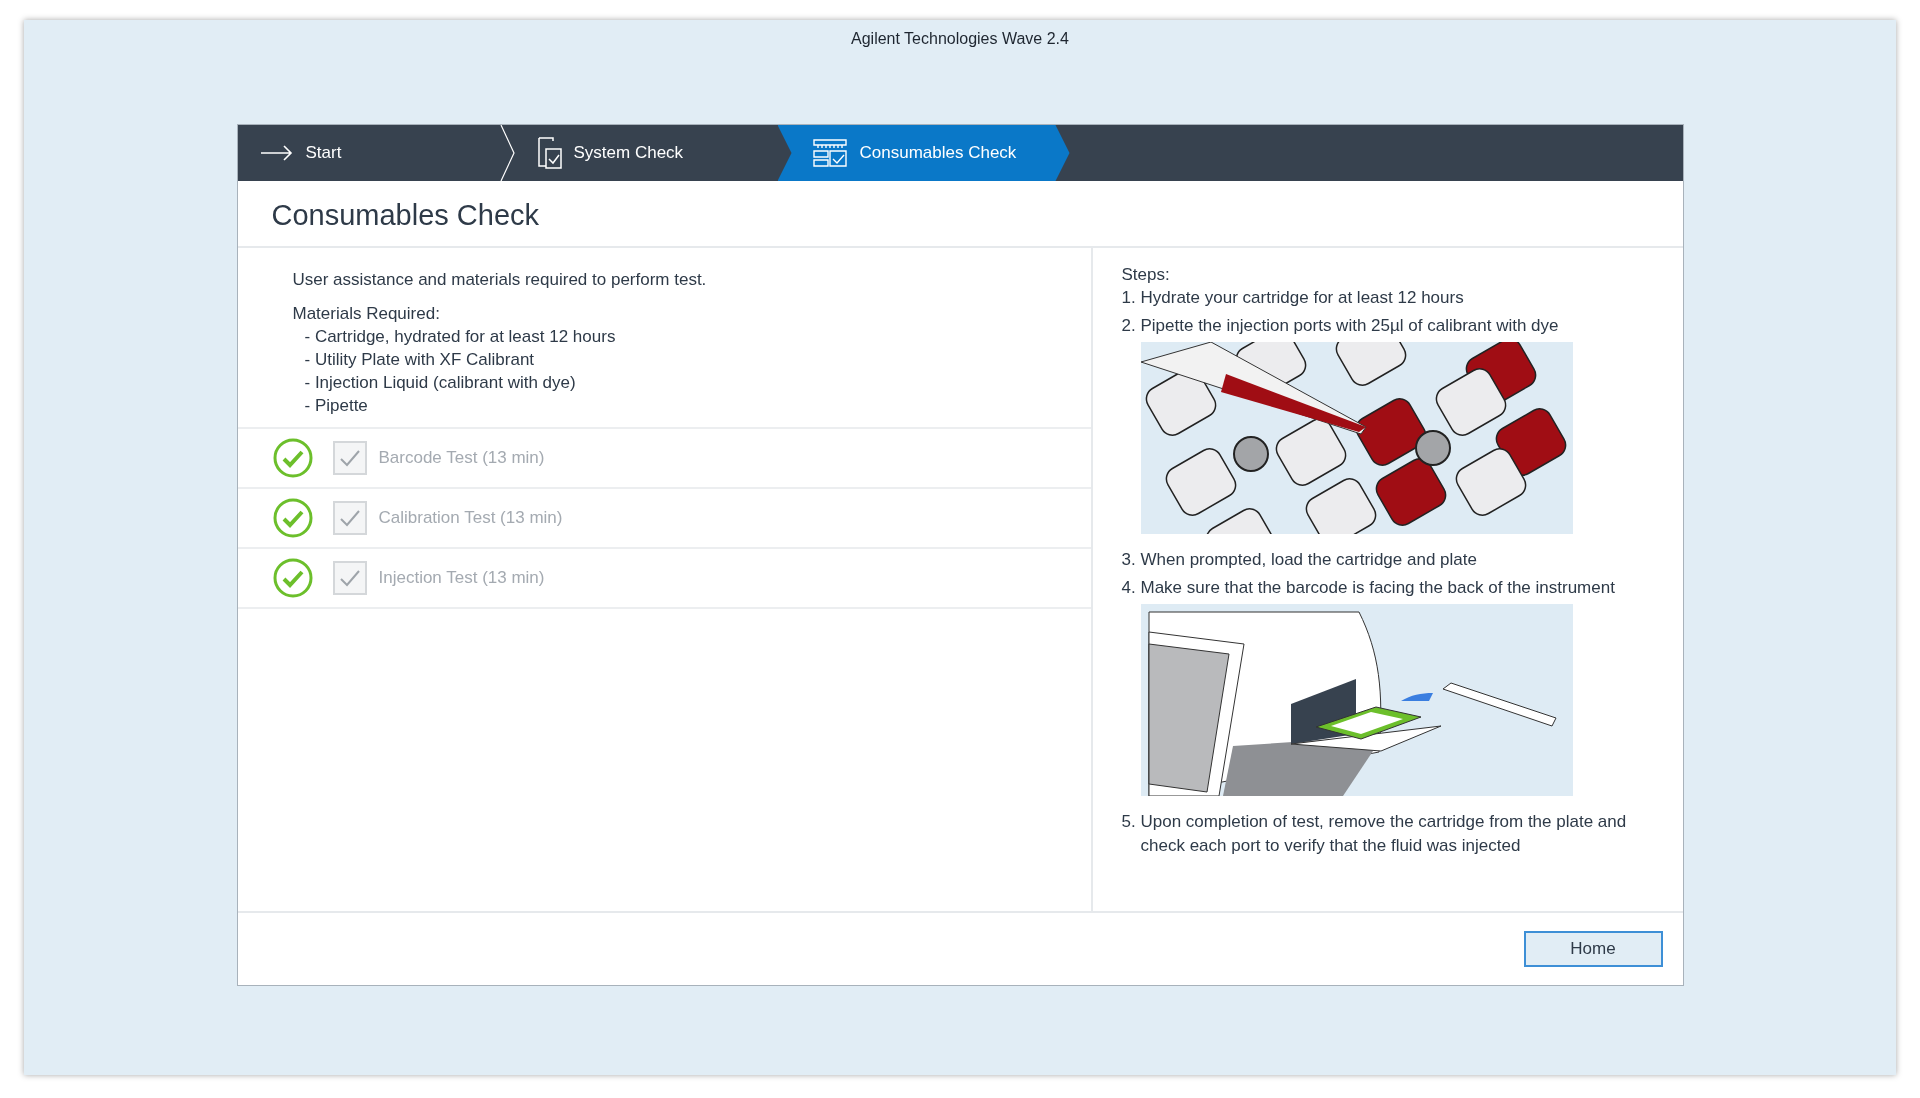 This screenshot has height=1098, width=1920. Describe the element at coordinates (829, 153) in the screenshot. I see `plate-check-icon` at that location.